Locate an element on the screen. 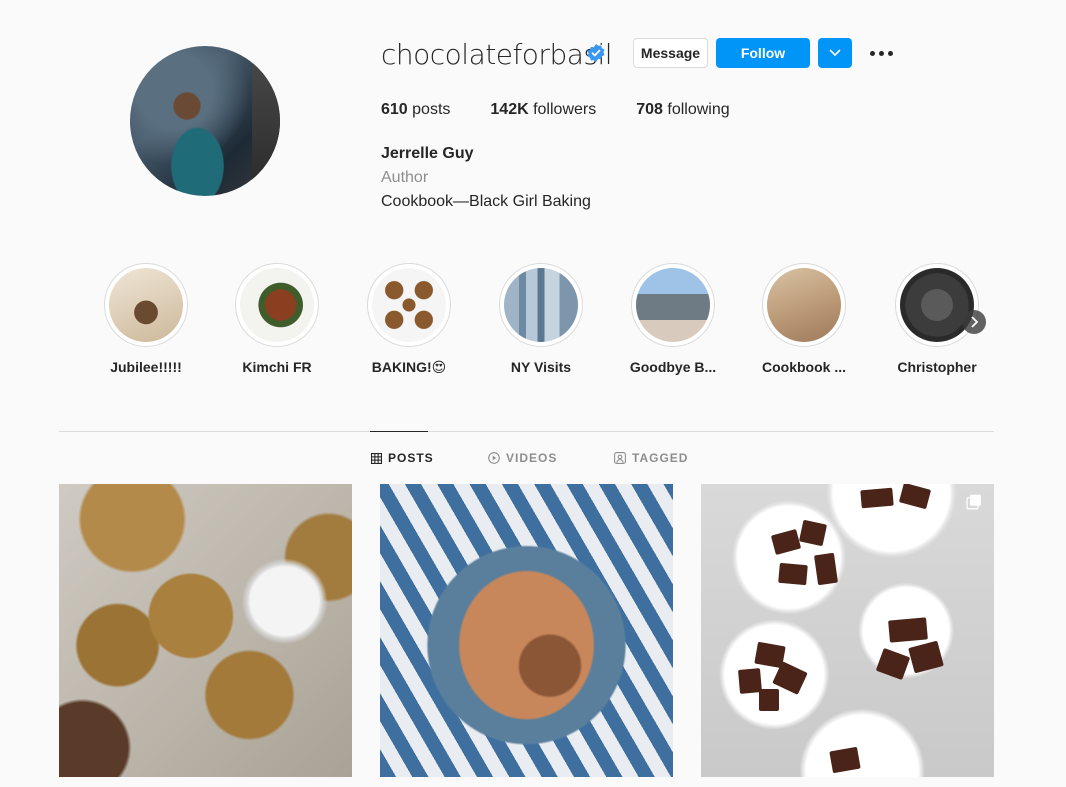 The width and height of the screenshot is (1066, 787). tab-posts: POSTS is located at coordinates (402, 458).